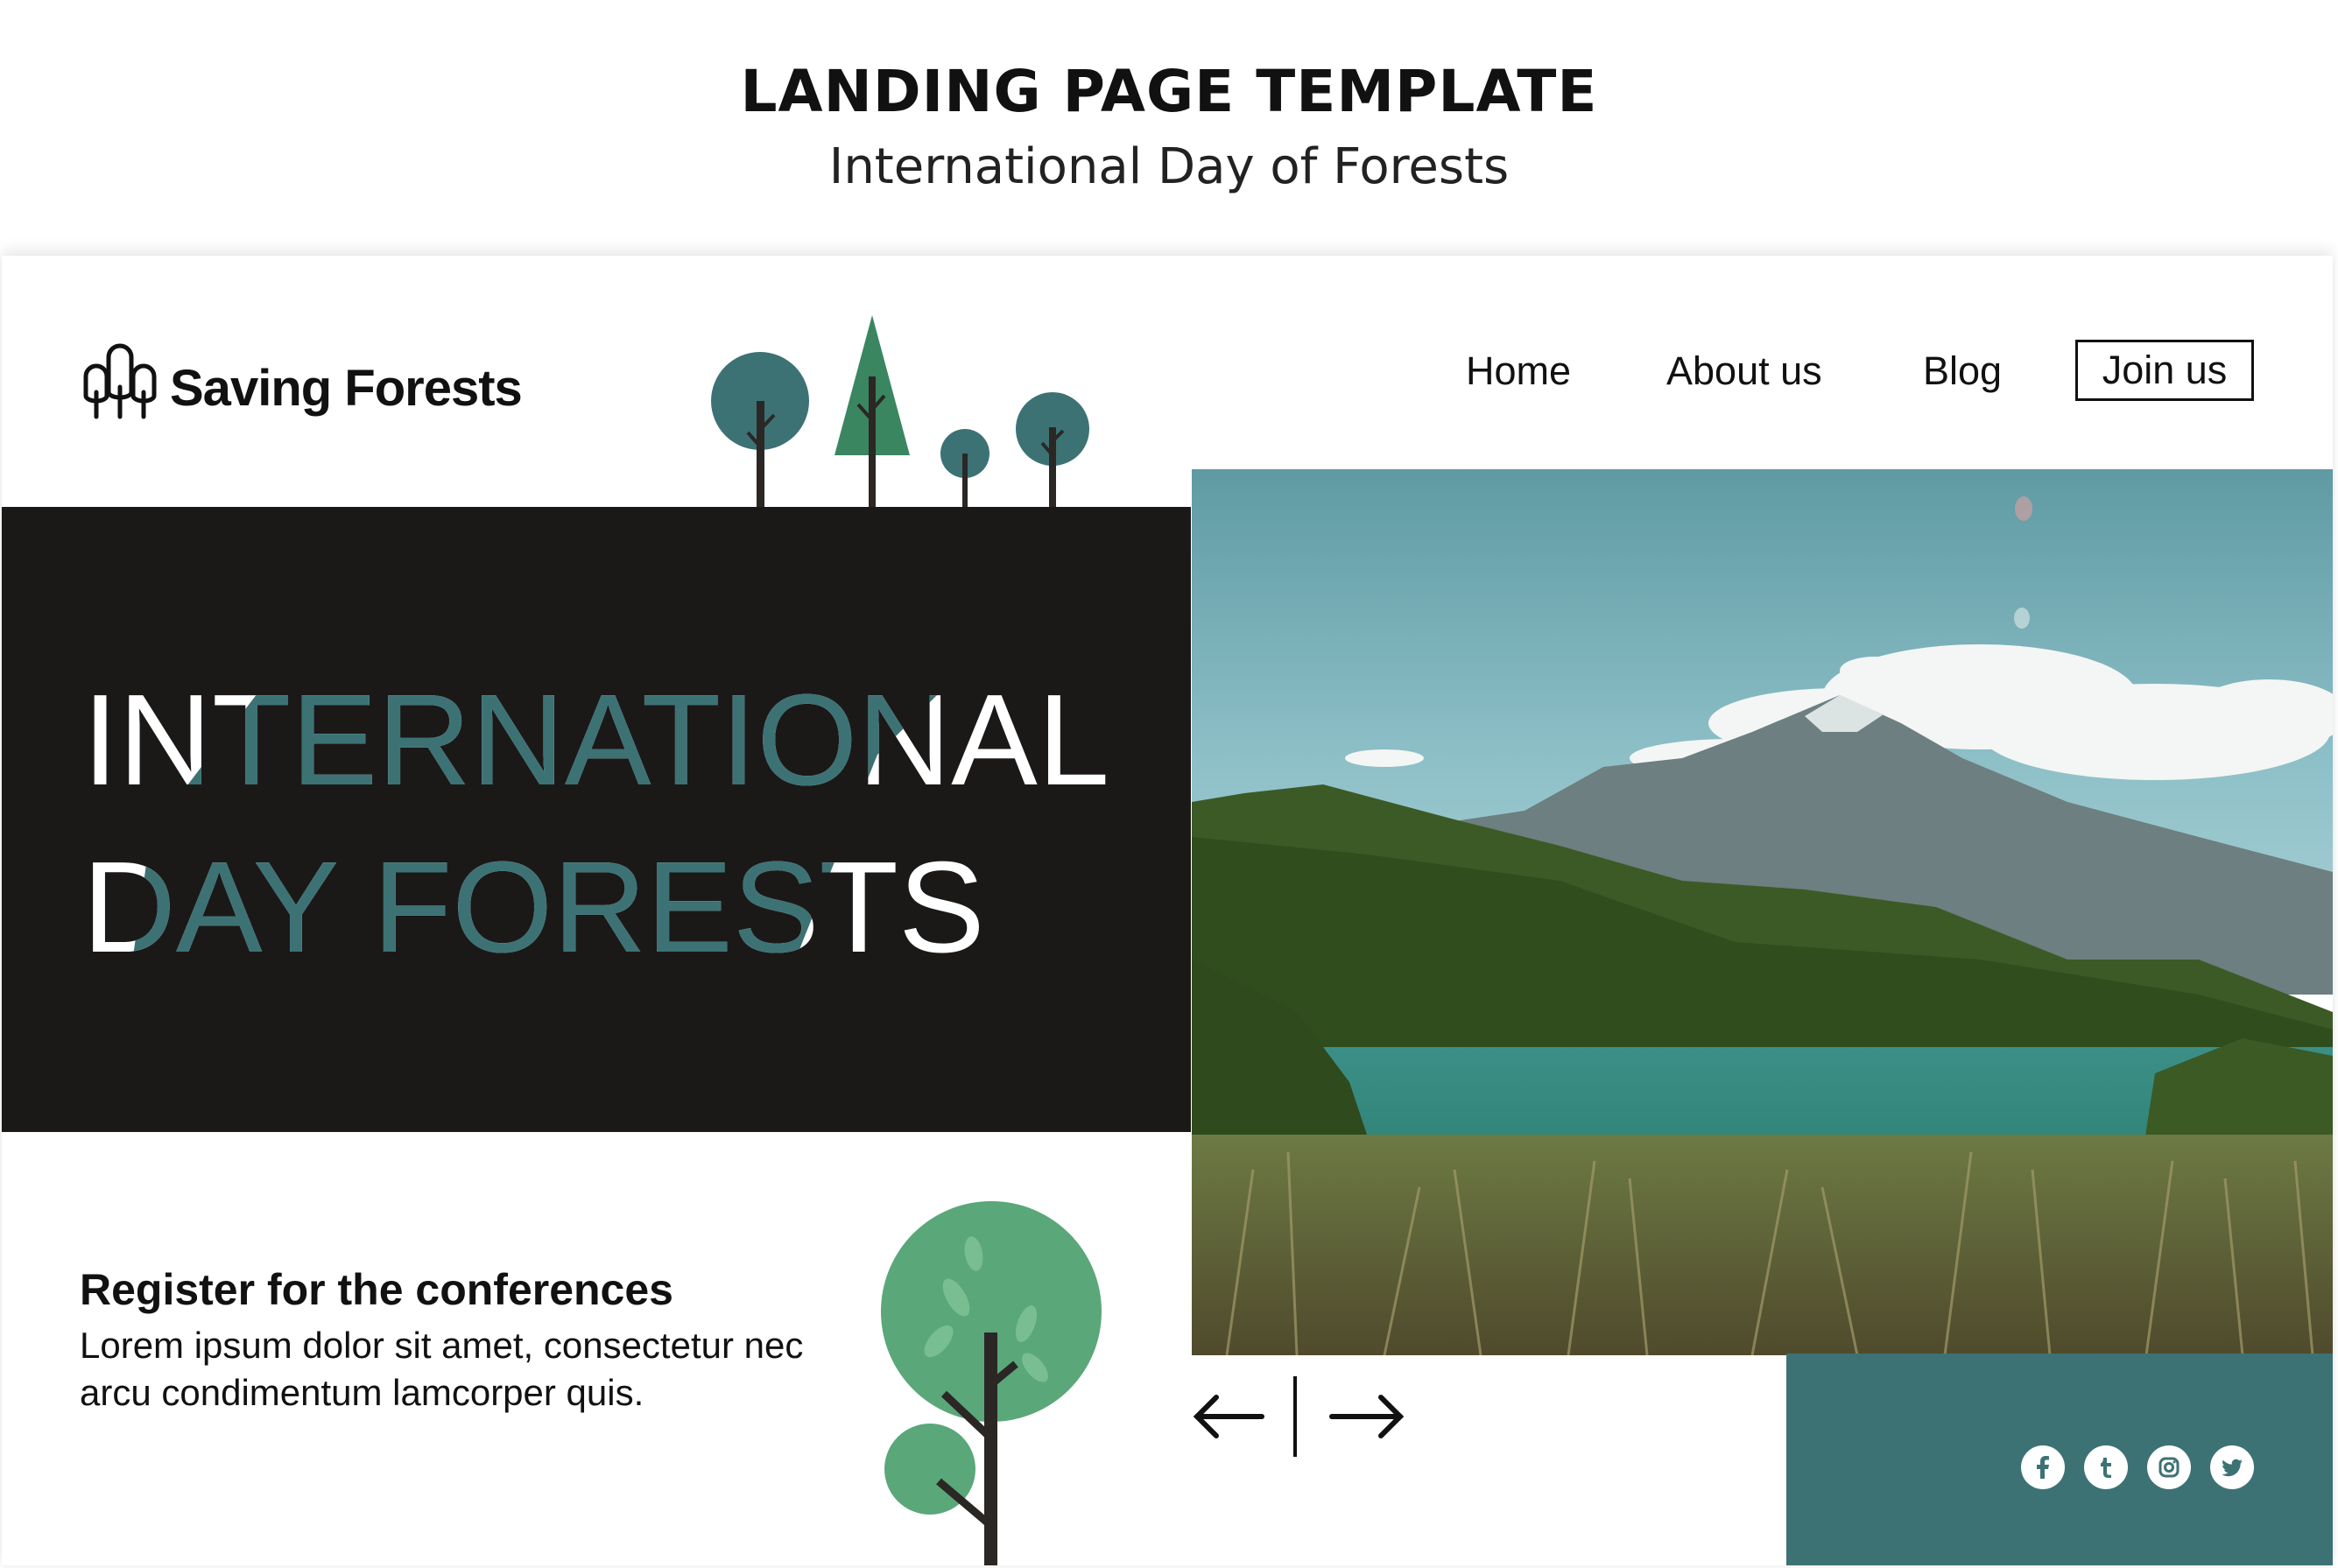 This screenshot has height=1568, width=2338. I want to click on page-subtitle: International Day of Forests, so click(1169, 167).